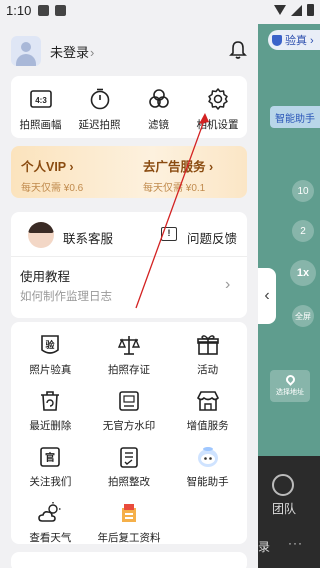 The height and width of the screenshot is (568, 320). What do you see at coordinates (208, 457) in the screenshot?
I see `assistant-robot-icon` at bounding box center [208, 457].